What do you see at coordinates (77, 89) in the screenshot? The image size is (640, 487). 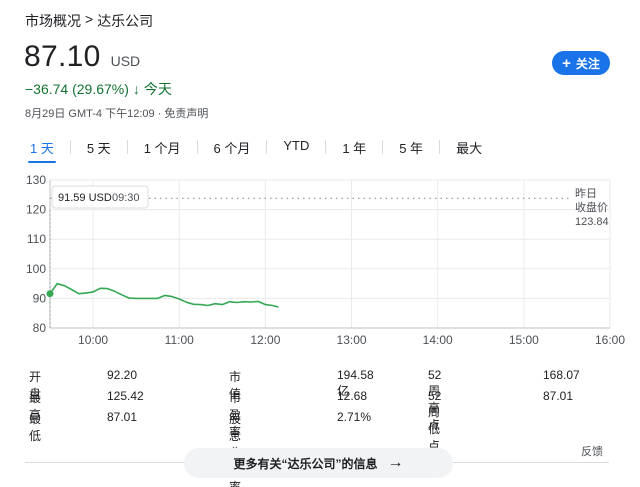 I see `change-value: −36.74 (29.67%)` at bounding box center [77, 89].